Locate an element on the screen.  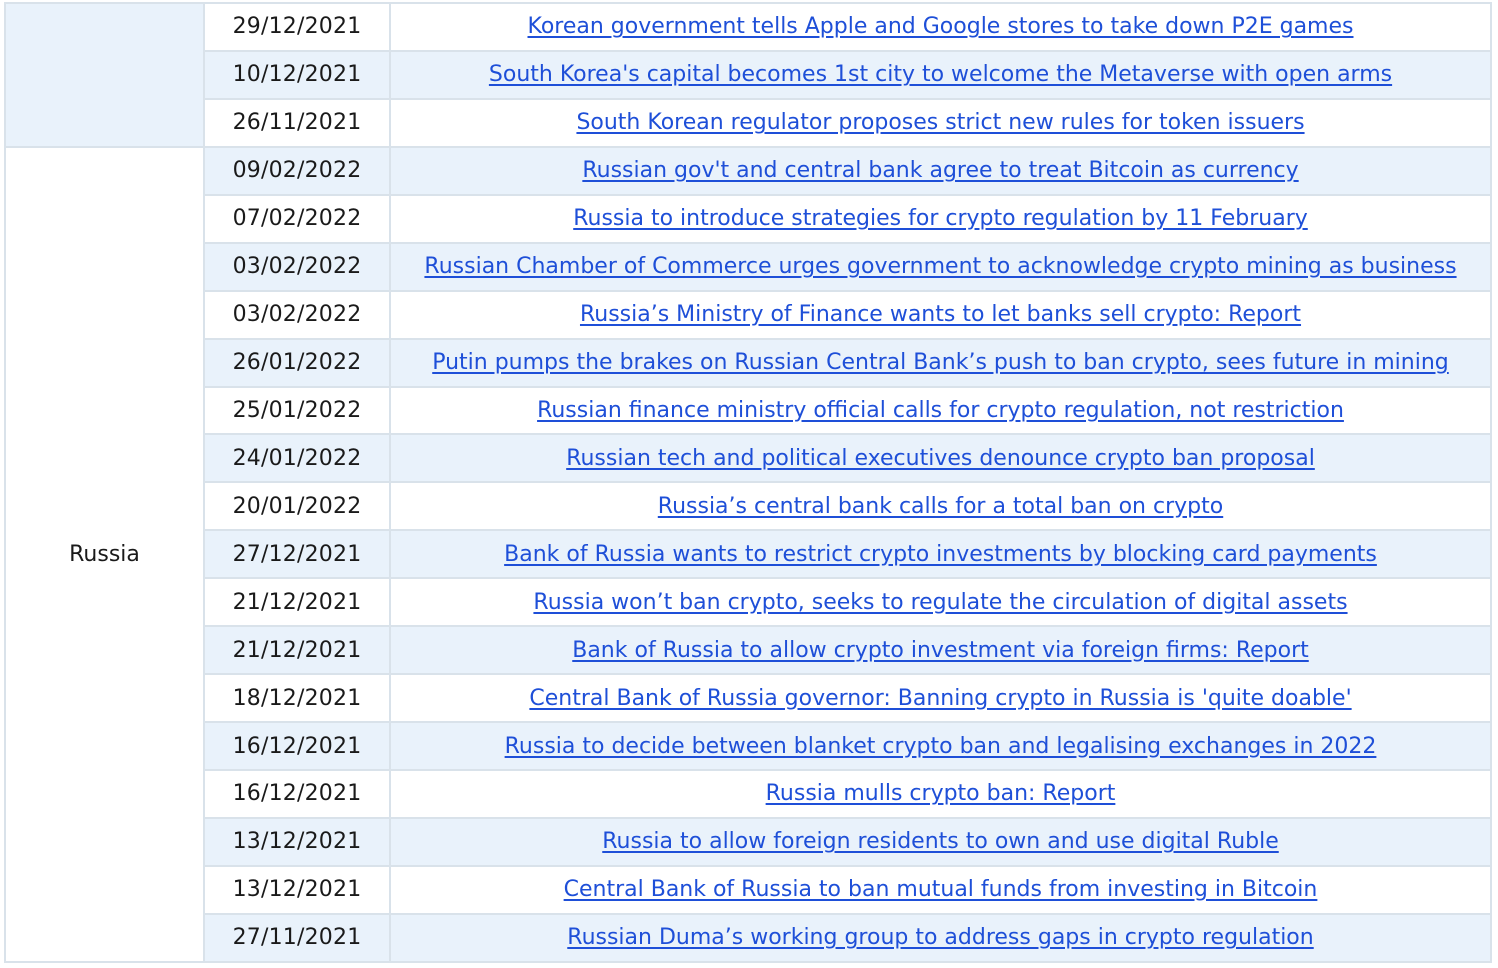
date-cell: 09/02/2022 is located at coordinates (297, 170).